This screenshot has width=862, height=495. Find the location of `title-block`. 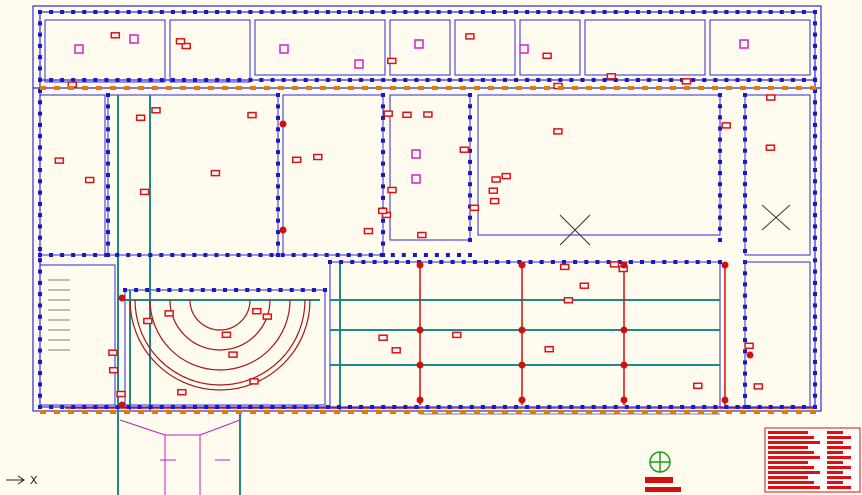

title-block is located at coordinates (812, 460).